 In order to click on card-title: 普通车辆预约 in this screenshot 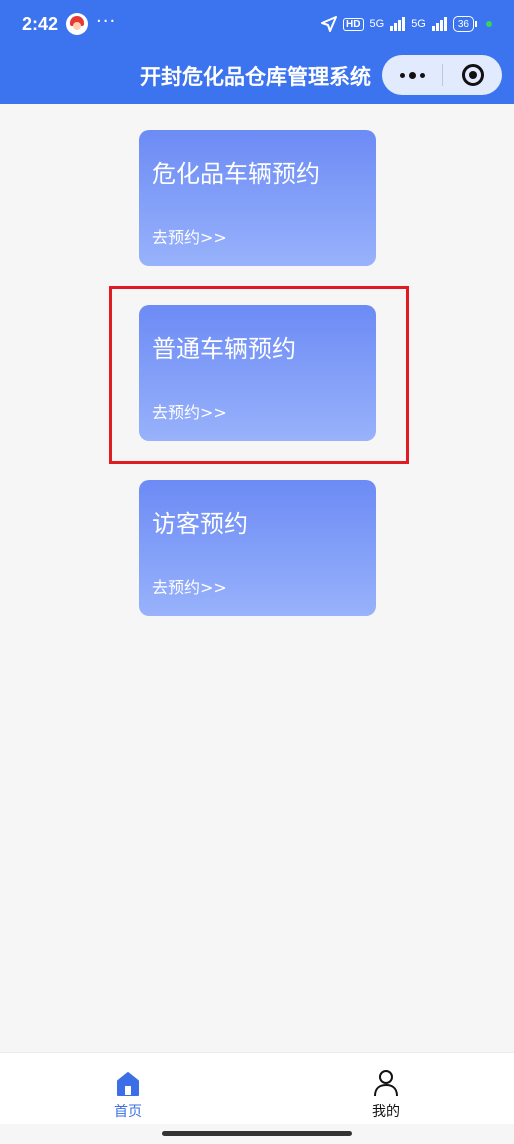, I will do `click(224, 349)`.